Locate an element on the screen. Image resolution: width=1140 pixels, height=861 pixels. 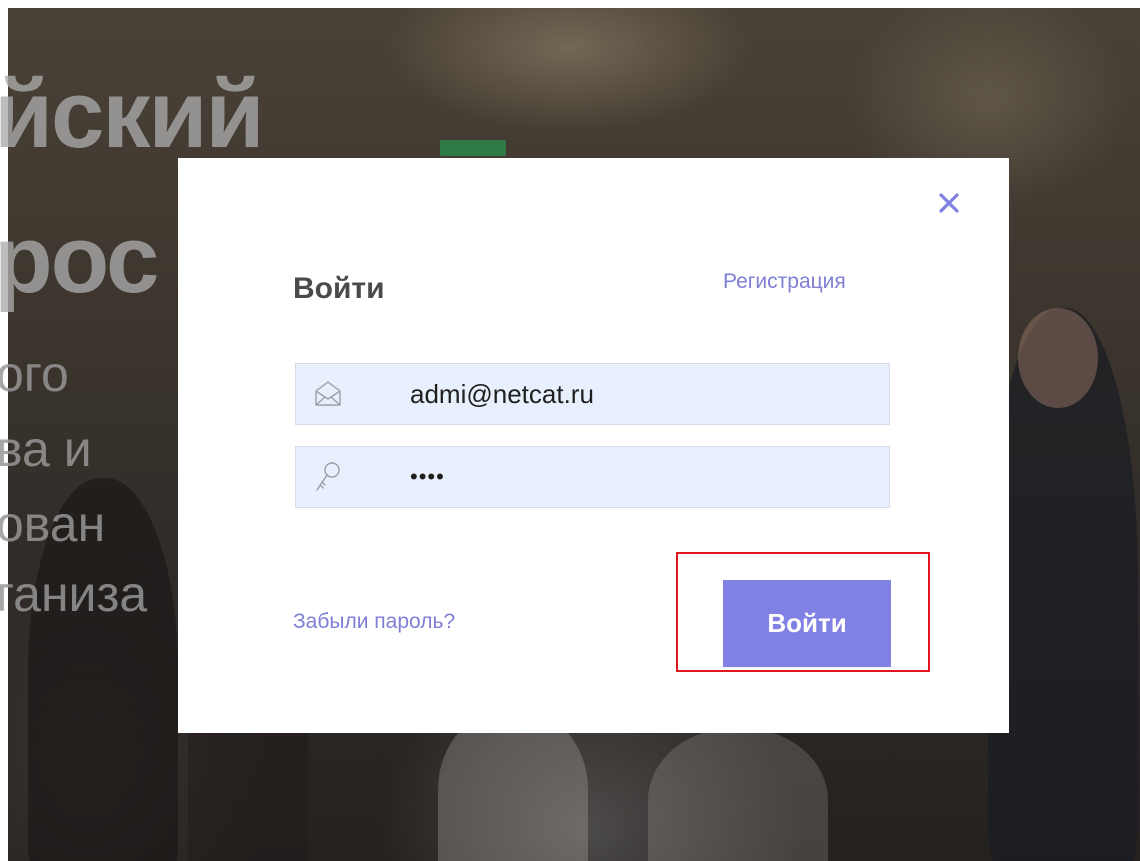
modal-title: Войти is located at coordinates (339, 288).